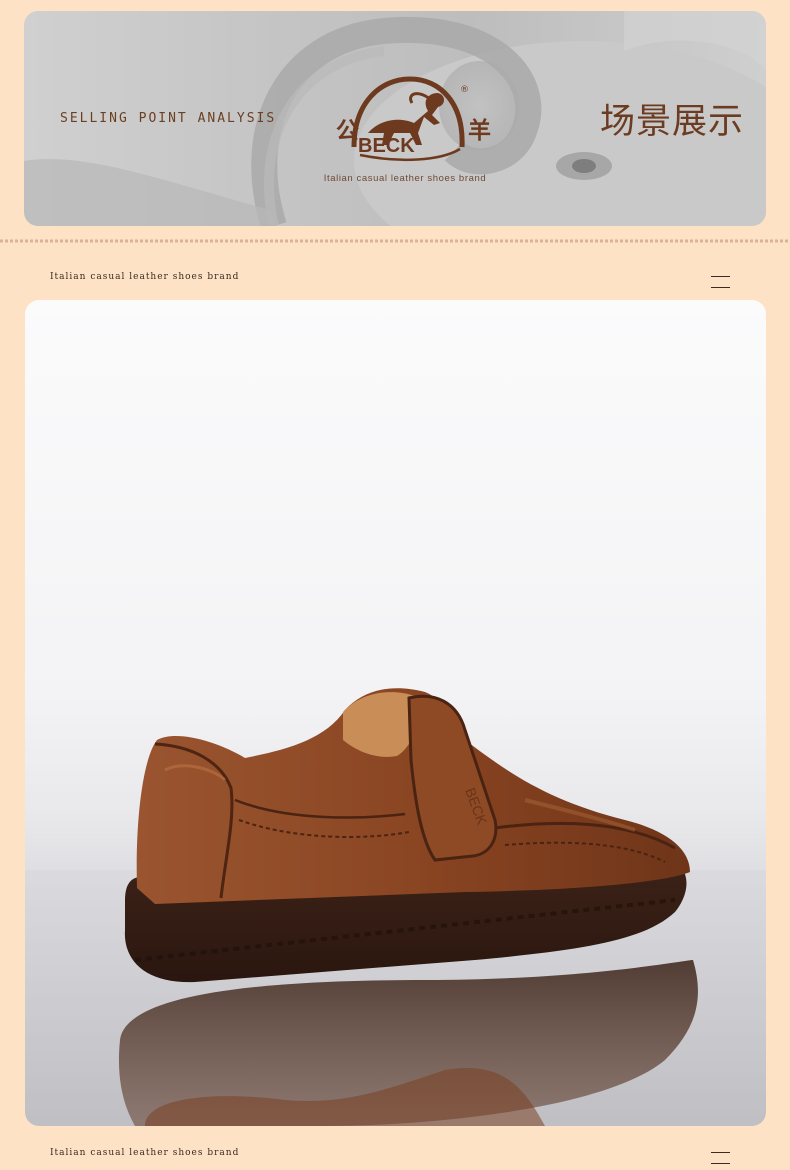 This screenshot has width=790, height=1170. What do you see at coordinates (347, 131) in the screenshot?
I see `logo-char-left: 公` at bounding box center [347, 131].